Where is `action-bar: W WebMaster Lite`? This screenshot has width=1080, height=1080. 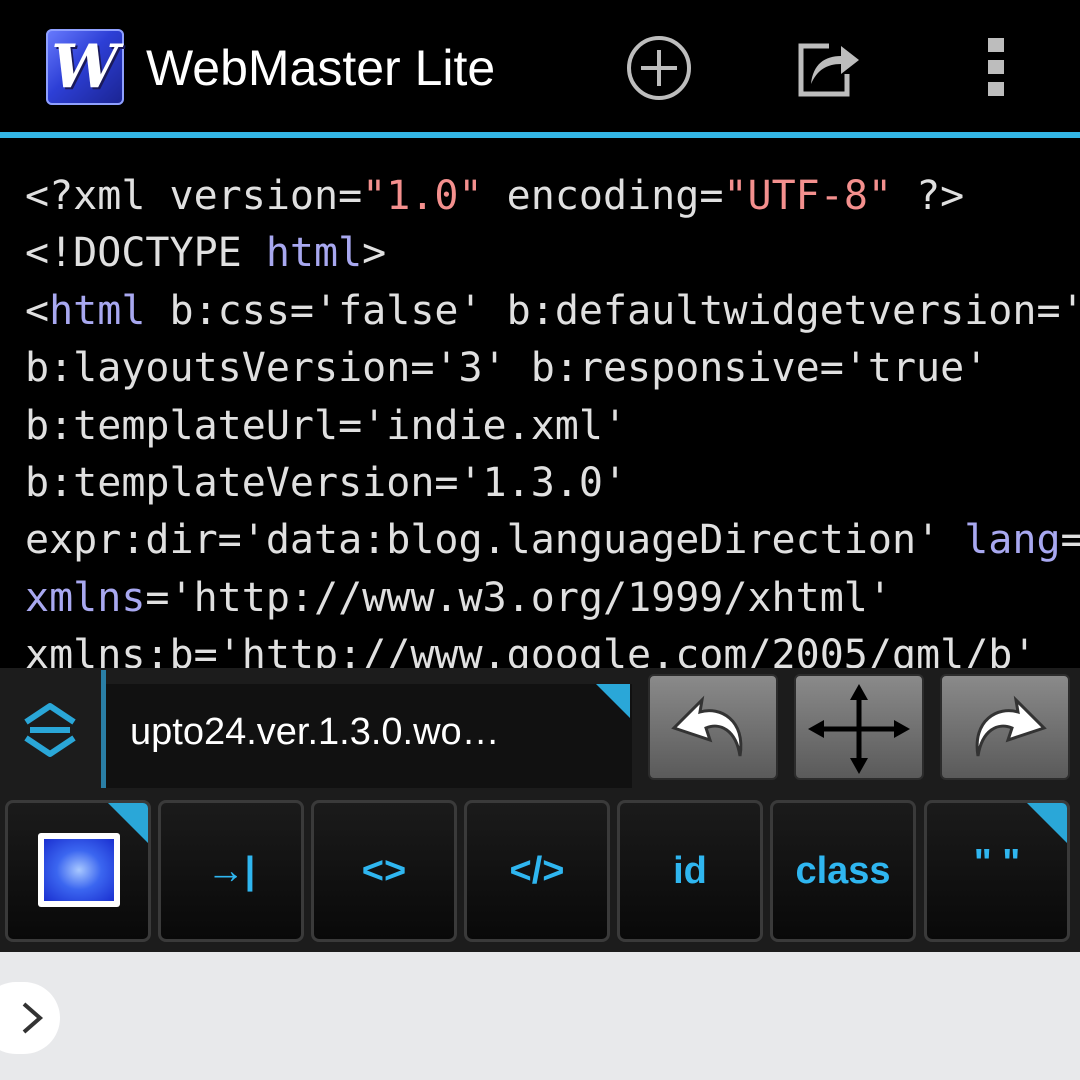
action-bar: W WebMaster Lite is located at coordinates (540, 66).